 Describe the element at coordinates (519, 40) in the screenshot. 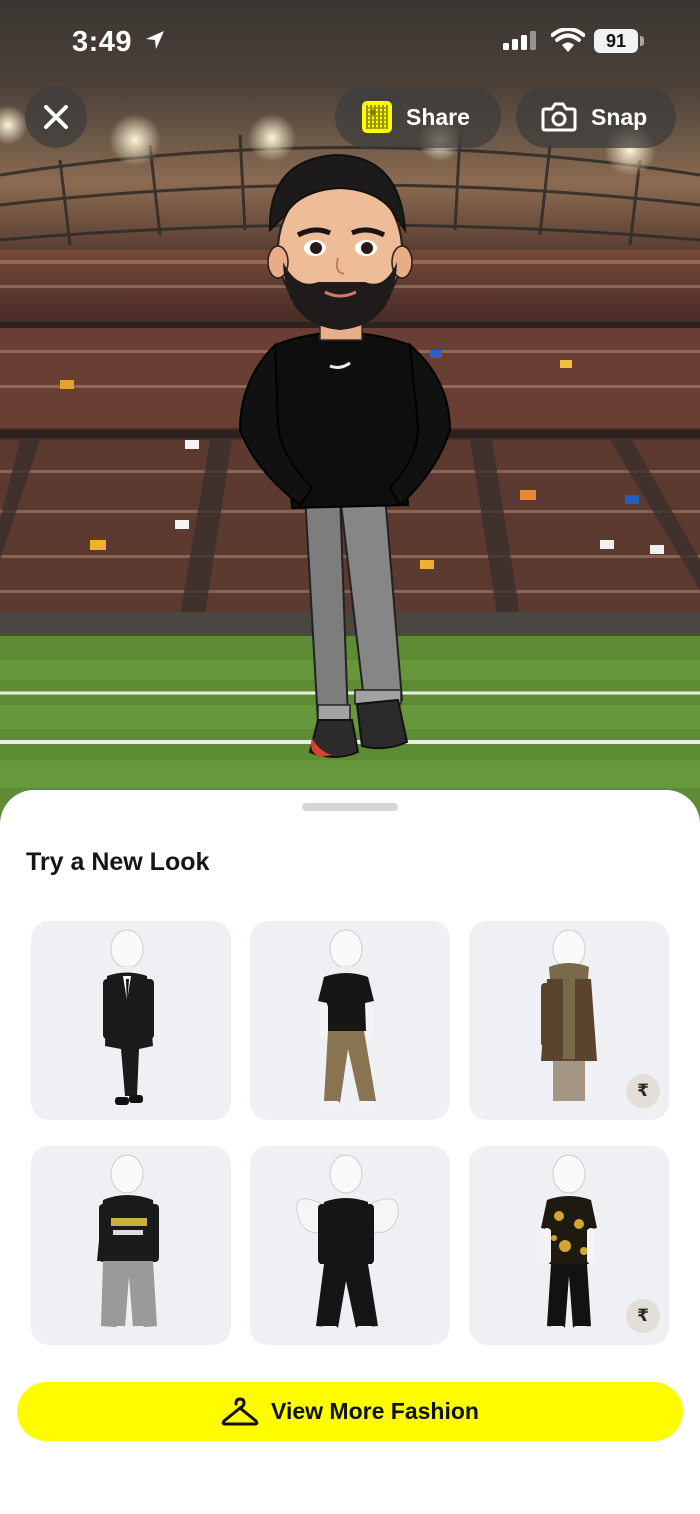

I see `cellular-signal-icon` at that location.